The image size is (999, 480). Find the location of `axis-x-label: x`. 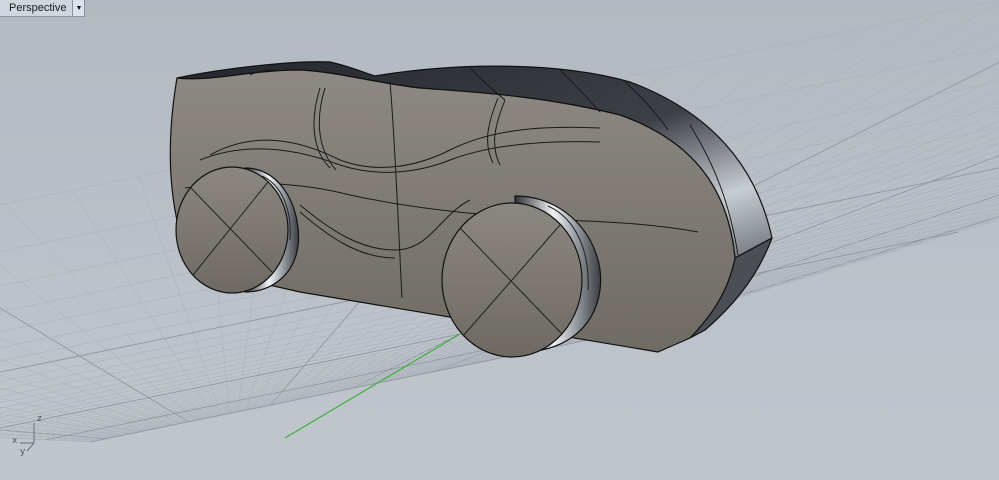

axis-x-label: x is located at coordinates (15, 441).